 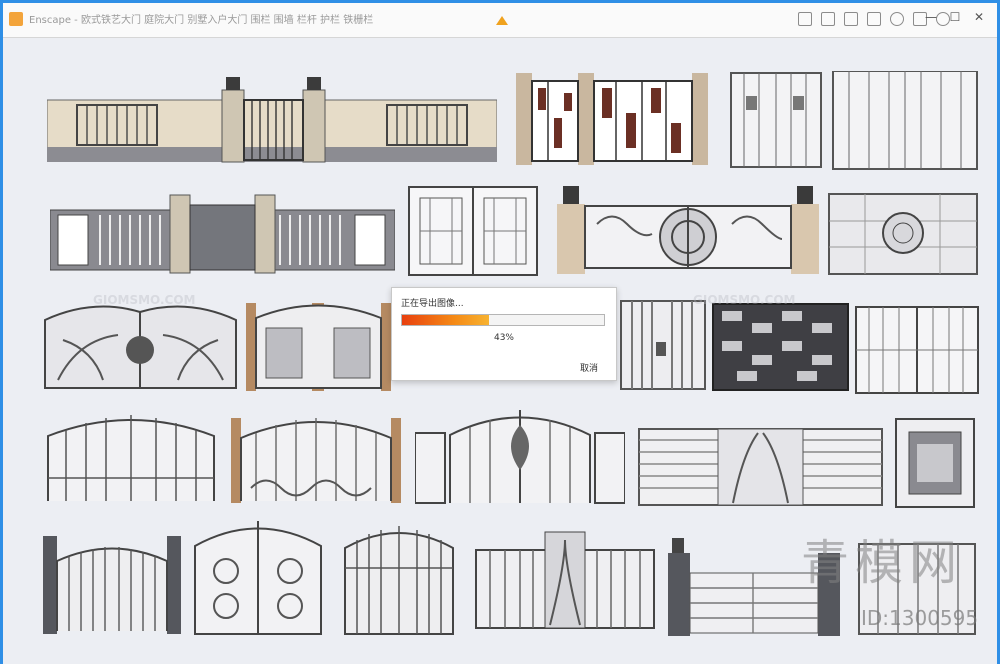 I want to click on enscape-center-icon, so click(x=502, y=20).